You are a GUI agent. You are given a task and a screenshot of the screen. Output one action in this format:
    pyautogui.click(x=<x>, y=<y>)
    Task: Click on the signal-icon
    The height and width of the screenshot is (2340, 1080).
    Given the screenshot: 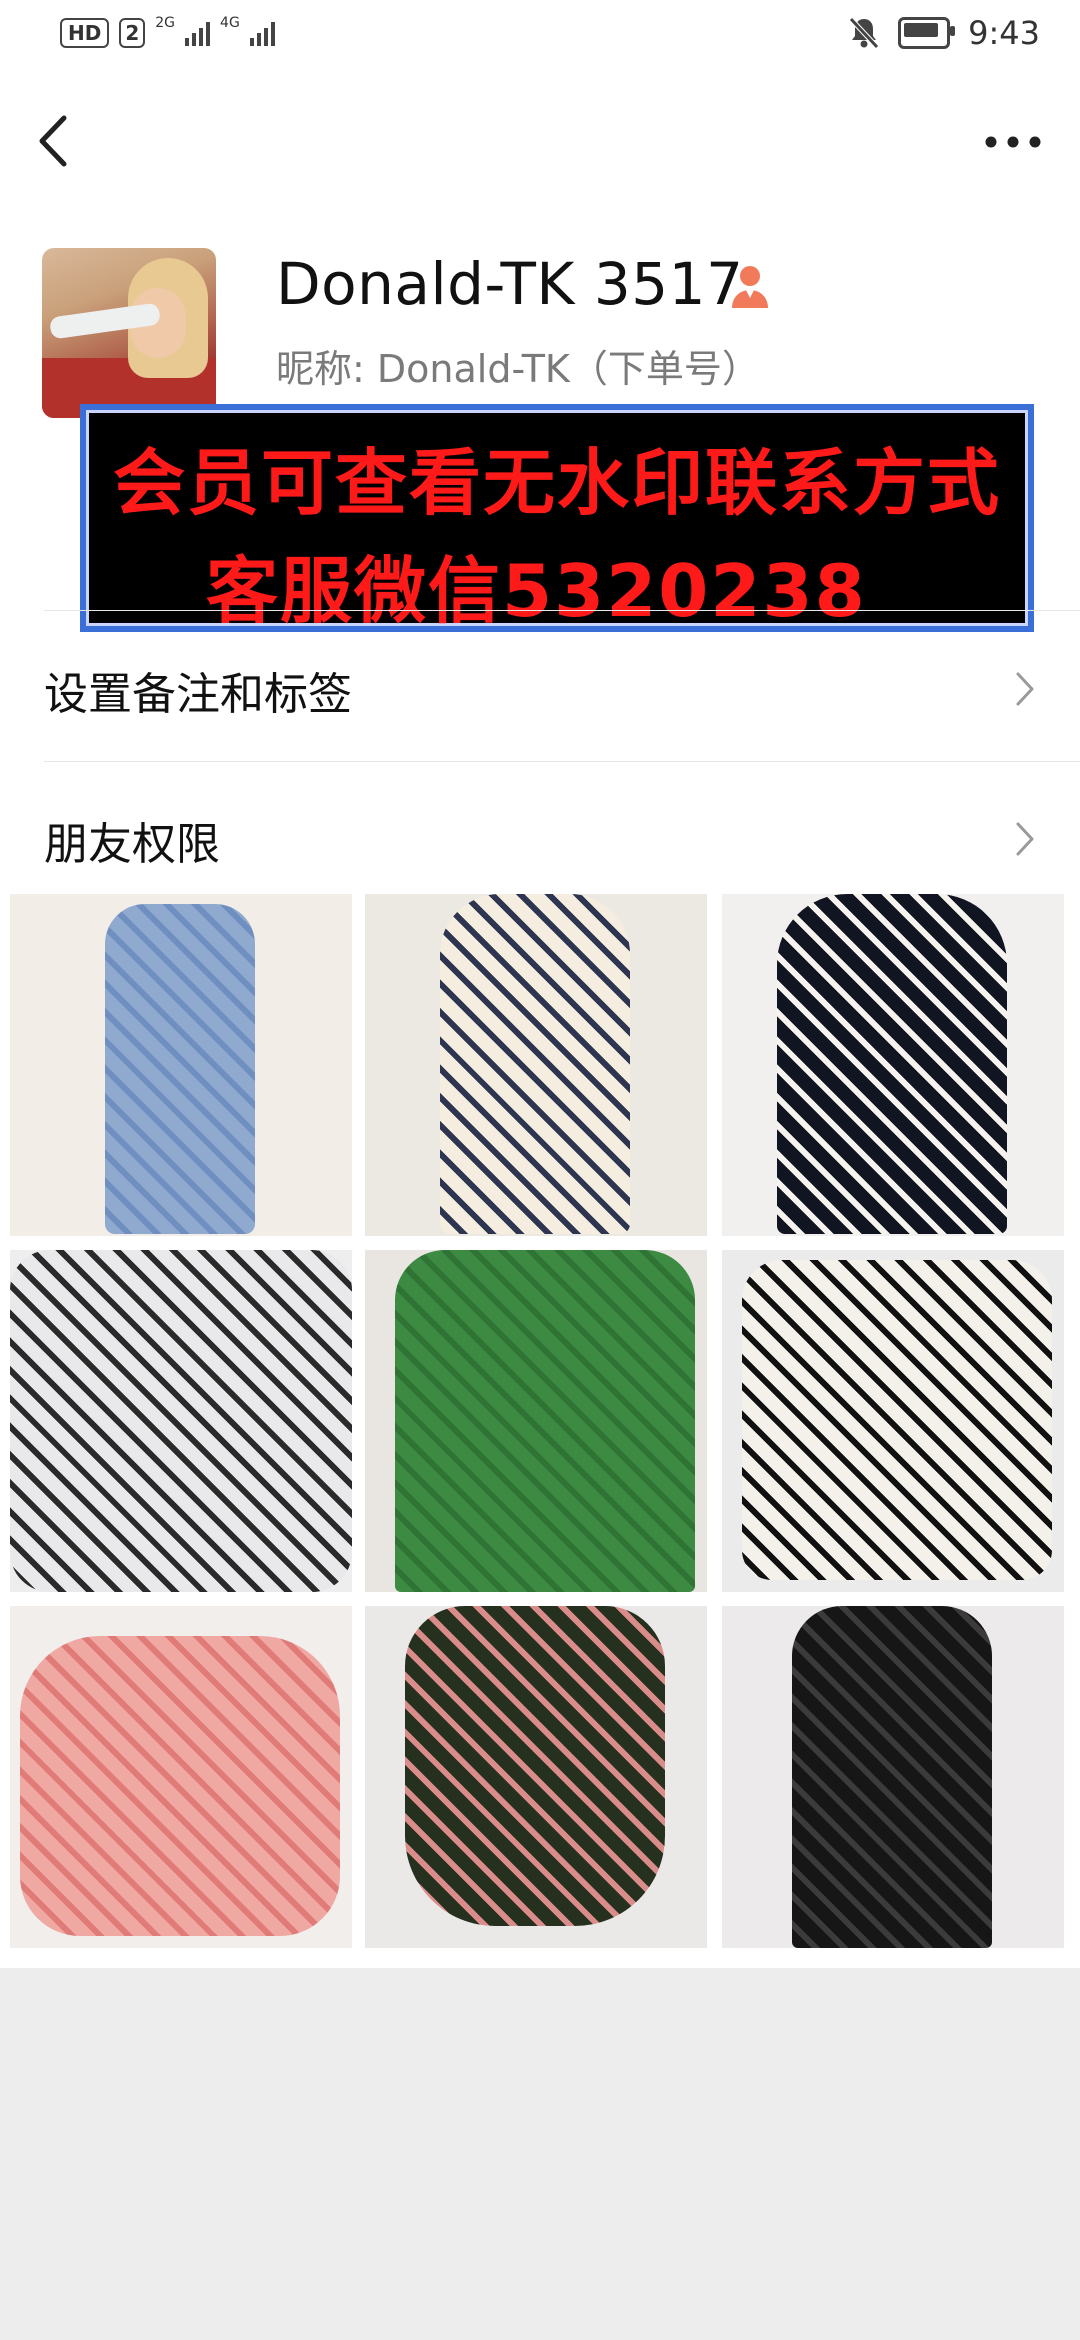 What is the action you would take?
    pyautogui.click(x=198, y=33)
    